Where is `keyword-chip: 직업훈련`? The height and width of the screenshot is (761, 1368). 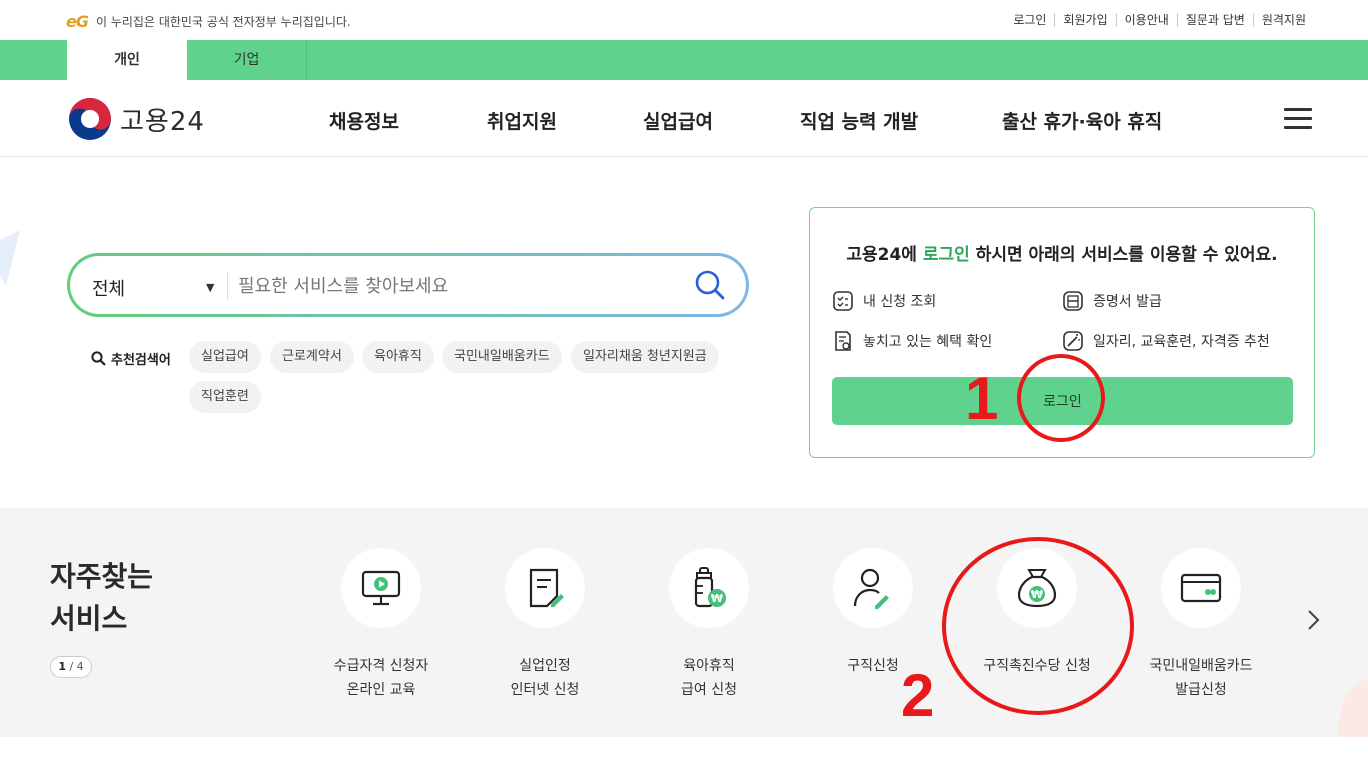 keyword-chip: 직업훈련 is located at coordinates (225, 397).